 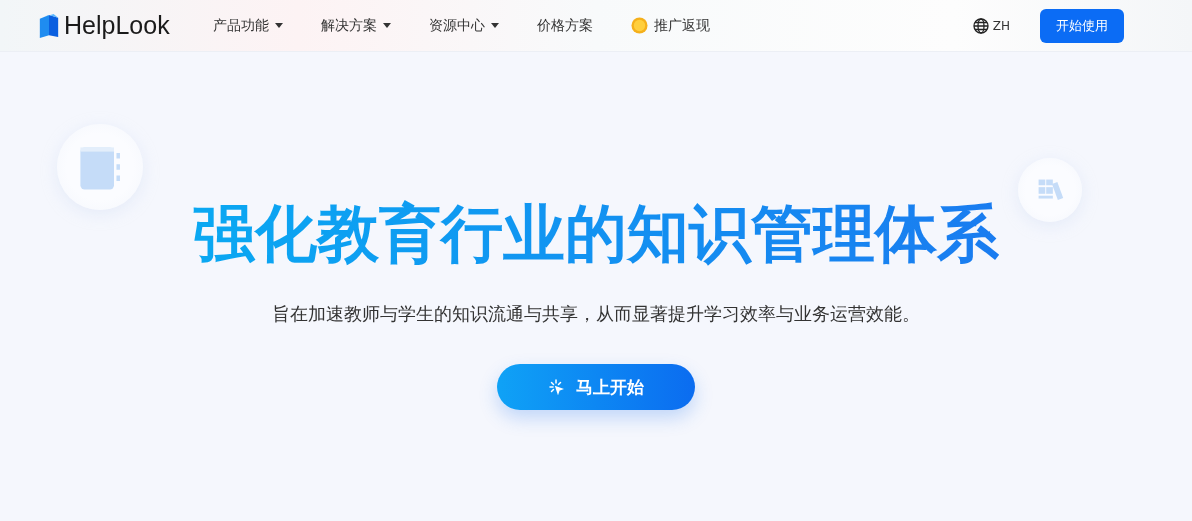 What do you see at coordinates (639, 25) in the screenshot?
I see `coin-icon` at bounding box center [639, 25].